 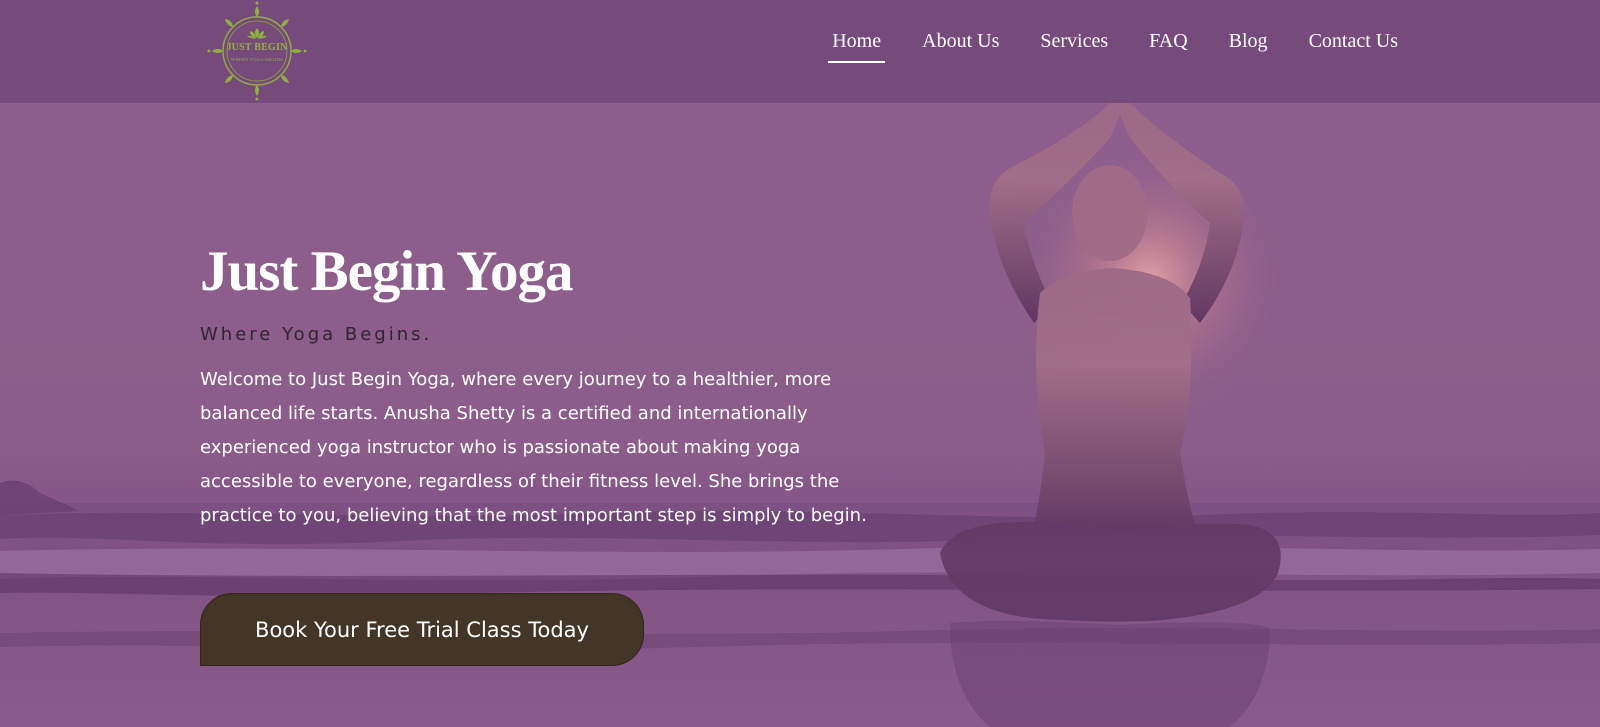 I want to click on logo-title: JUST BEGIN, so click(x=257, y=47).